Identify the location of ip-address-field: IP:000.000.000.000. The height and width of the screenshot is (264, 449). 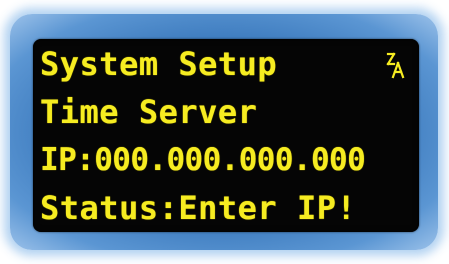
(203, 160).